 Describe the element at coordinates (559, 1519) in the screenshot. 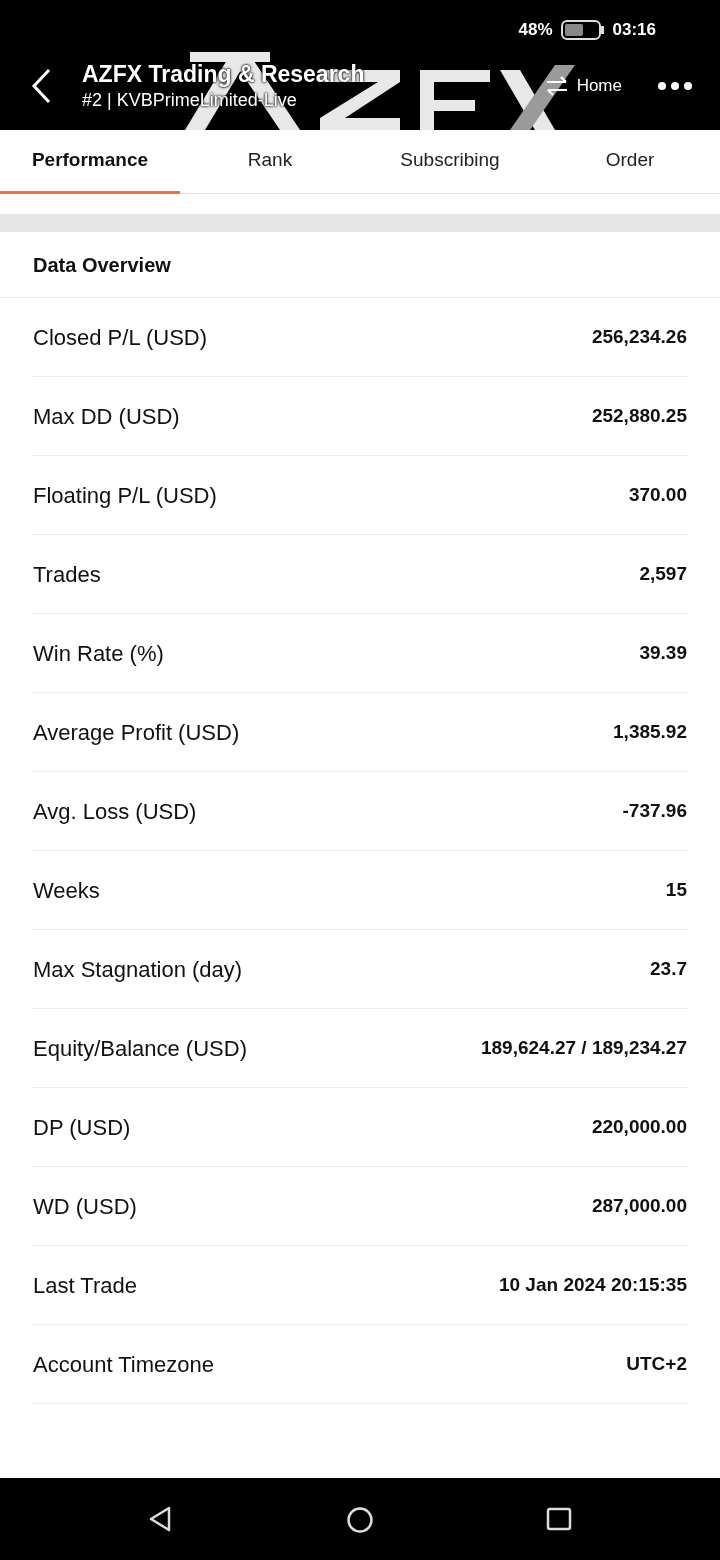

I see `recents-nav-icon` at that location.